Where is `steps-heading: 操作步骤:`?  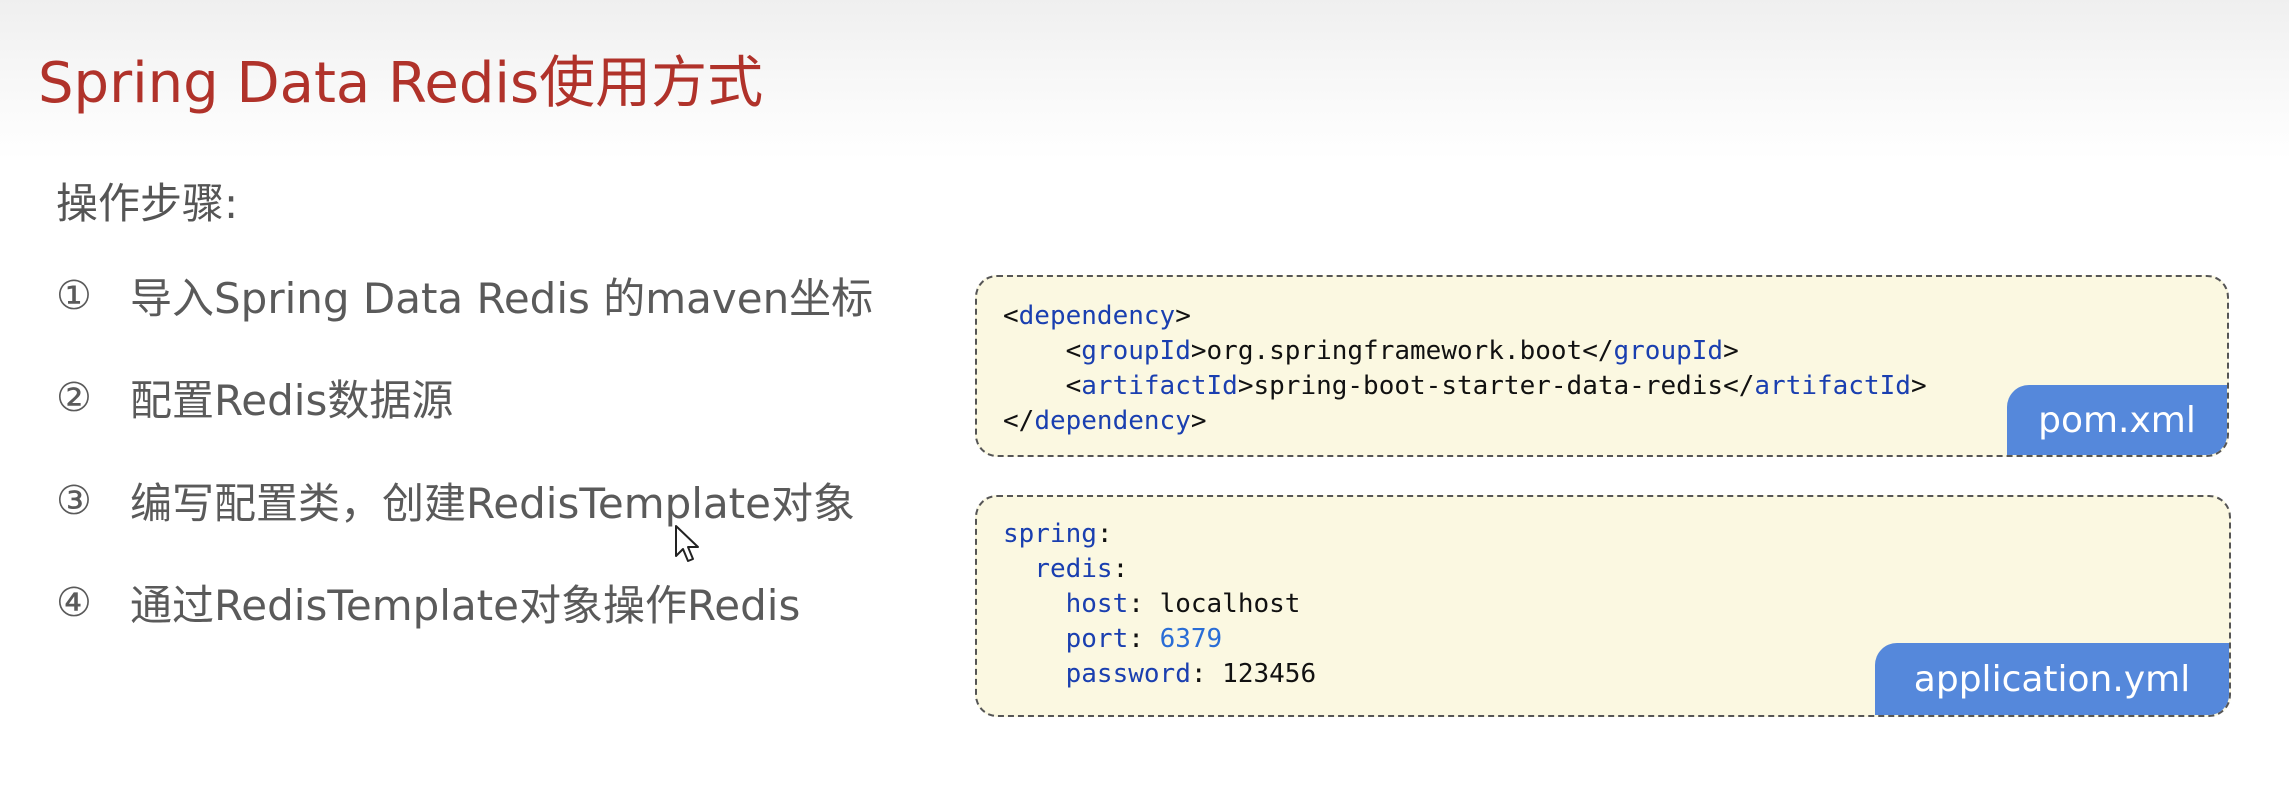
steps-heading: 操作步骤: is located at coordinates (147, 203).